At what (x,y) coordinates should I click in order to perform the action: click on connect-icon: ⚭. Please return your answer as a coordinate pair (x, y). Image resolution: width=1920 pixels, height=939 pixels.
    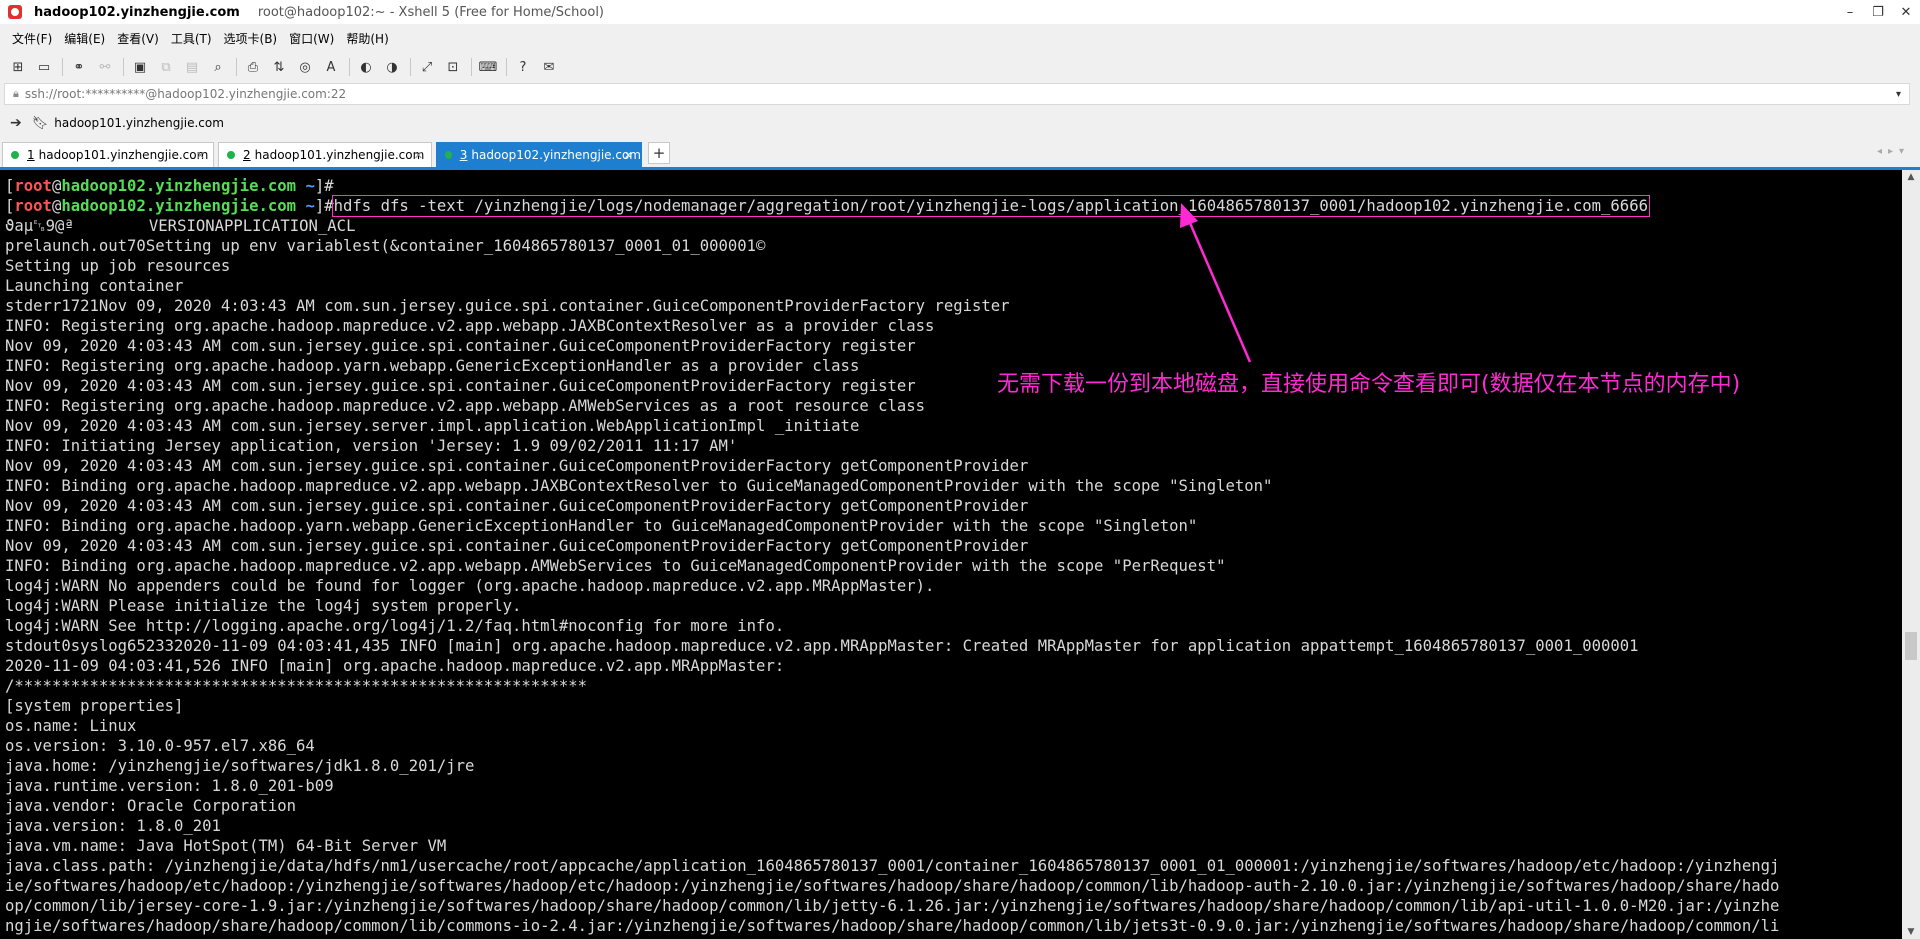
    Looking at the image, I should click on (79, 67).